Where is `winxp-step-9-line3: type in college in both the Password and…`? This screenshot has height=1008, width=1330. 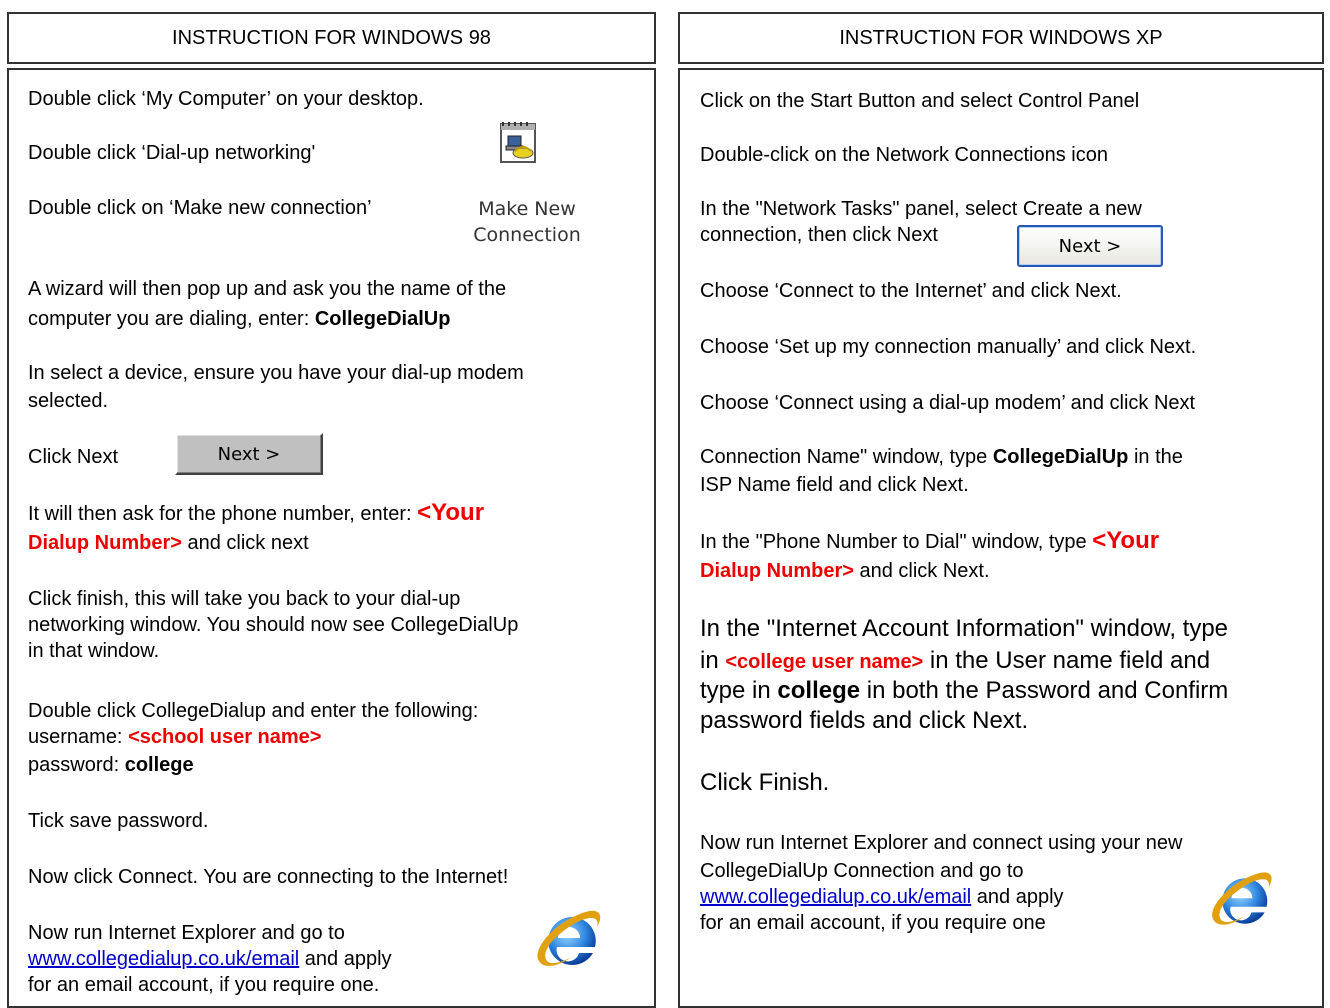 winxp-step-9-line3: type in college in both the Password and… is located at coordinates (964, 690).